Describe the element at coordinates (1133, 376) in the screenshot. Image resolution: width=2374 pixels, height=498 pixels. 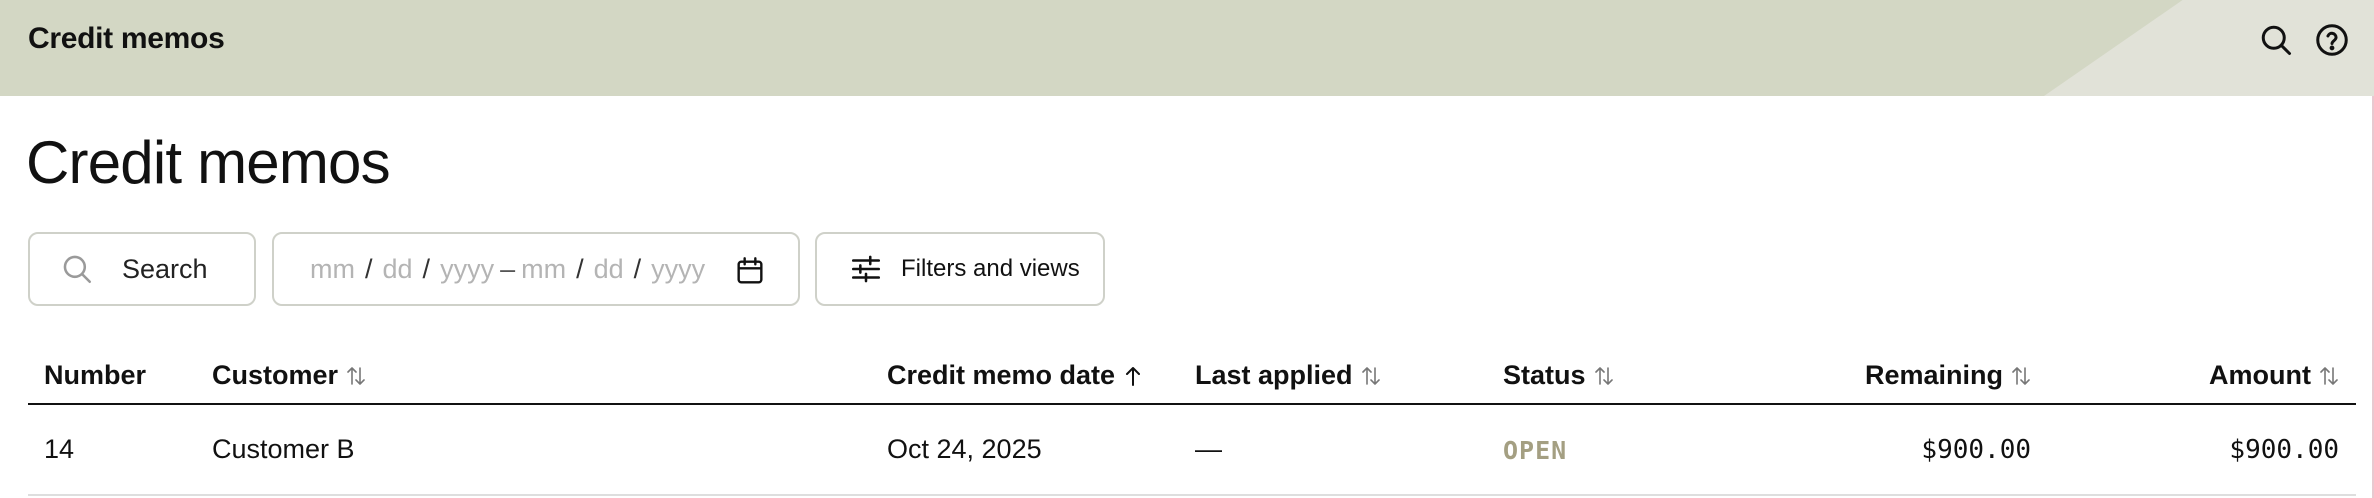
I see `sort-ascending-icon` at that location.